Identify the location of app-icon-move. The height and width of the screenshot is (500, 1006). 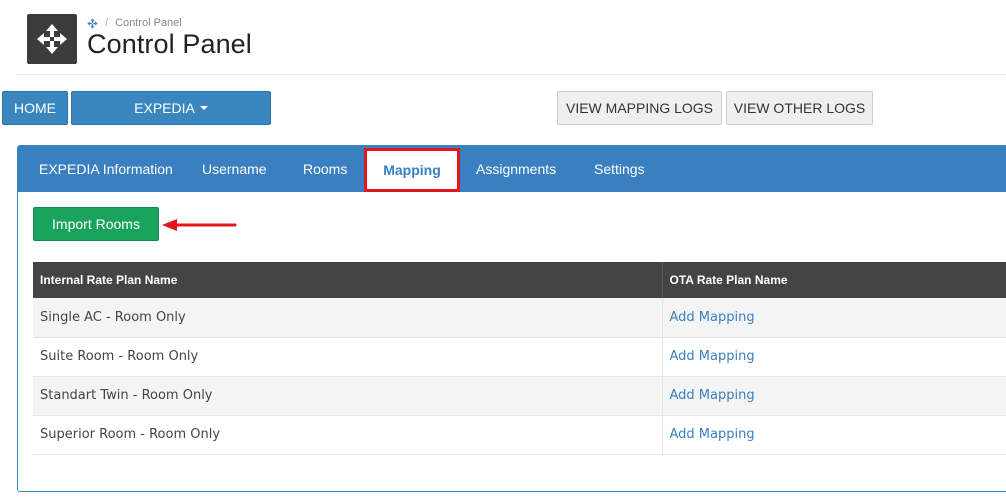
(52, 39).